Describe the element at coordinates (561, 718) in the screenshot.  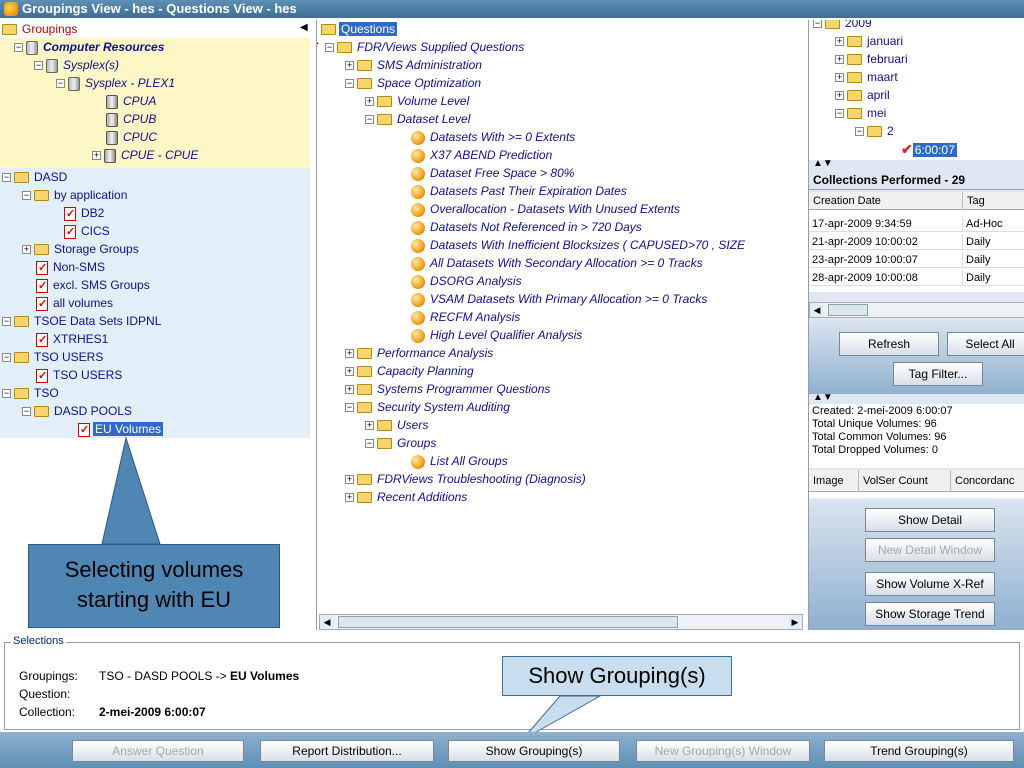
I see `callout2-pointer` at that location.